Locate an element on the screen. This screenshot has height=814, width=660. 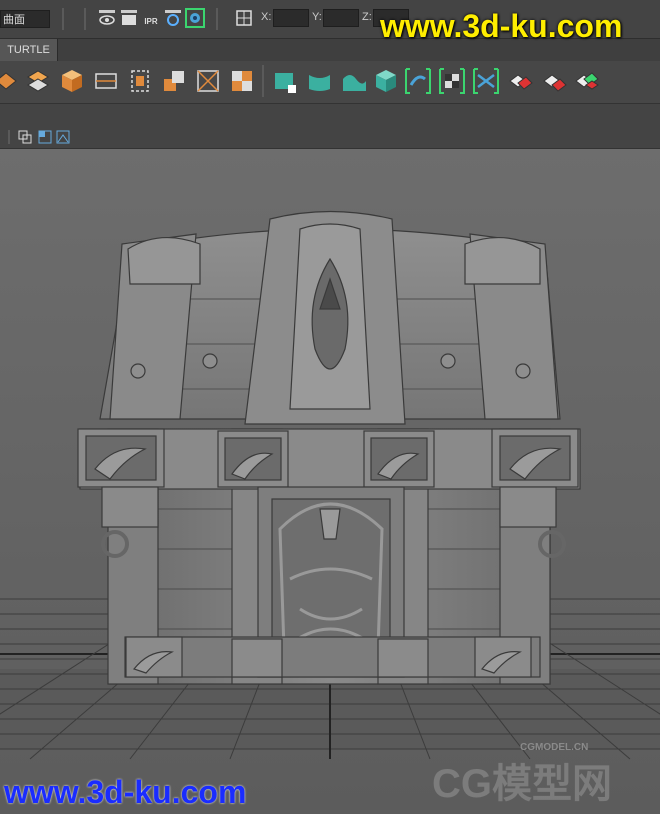
y-coord-input is located at coordinates (341, 18).